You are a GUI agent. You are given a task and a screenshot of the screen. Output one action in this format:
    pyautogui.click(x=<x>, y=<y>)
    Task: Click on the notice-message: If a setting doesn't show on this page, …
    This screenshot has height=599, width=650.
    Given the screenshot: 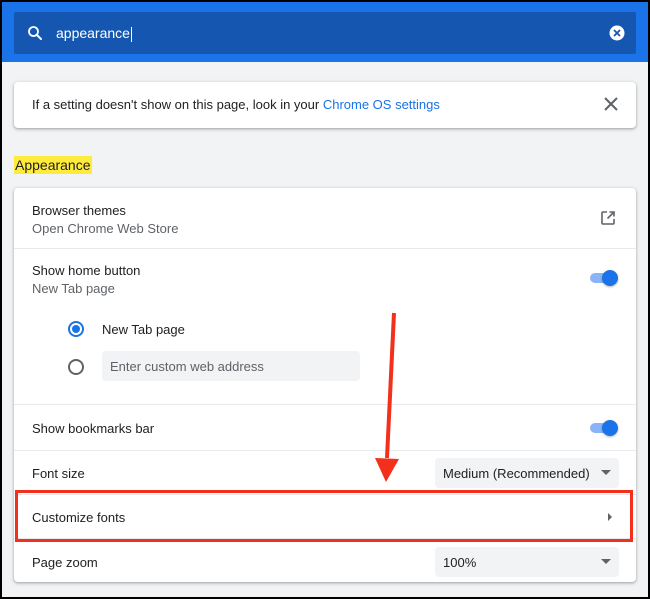 What is the action you would take?
    pyautogui.click(x=177, y=104)
    